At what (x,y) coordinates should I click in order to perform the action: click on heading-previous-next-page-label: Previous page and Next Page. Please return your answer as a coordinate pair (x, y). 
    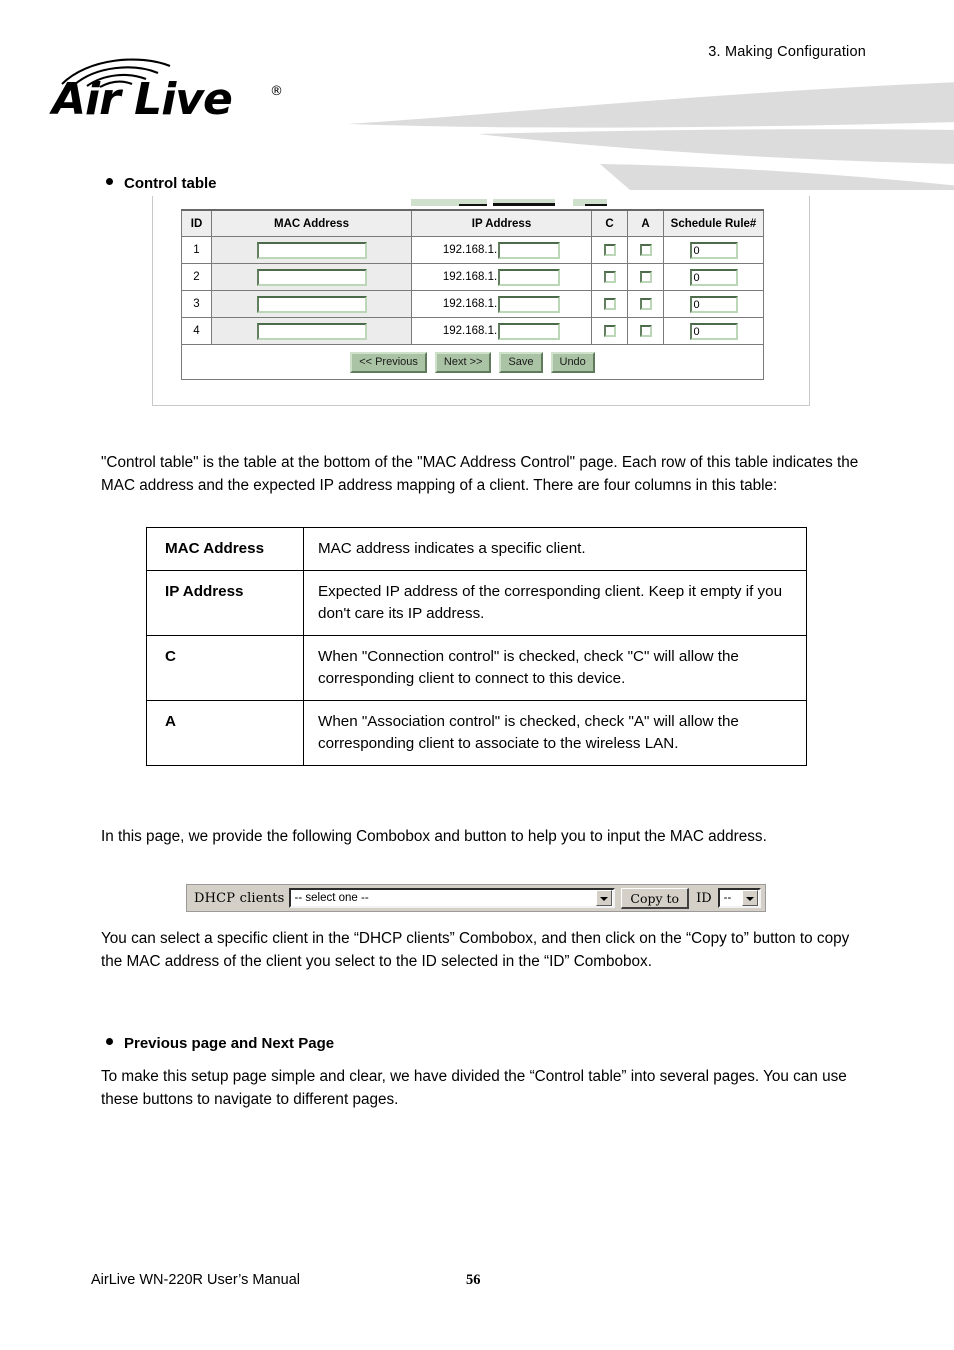
    Looking at the image, I should click on (229, 1043).